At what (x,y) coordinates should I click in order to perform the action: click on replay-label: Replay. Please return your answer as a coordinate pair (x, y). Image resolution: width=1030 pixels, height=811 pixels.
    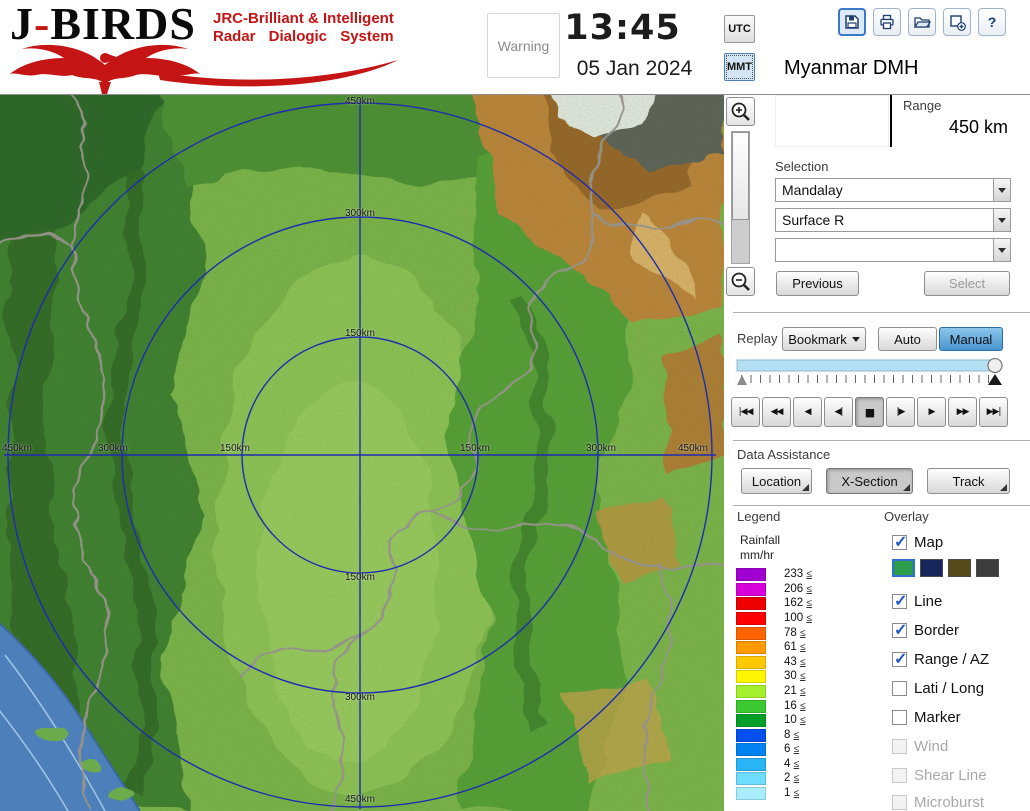
    Looking at the image, I should click on (757, 338).